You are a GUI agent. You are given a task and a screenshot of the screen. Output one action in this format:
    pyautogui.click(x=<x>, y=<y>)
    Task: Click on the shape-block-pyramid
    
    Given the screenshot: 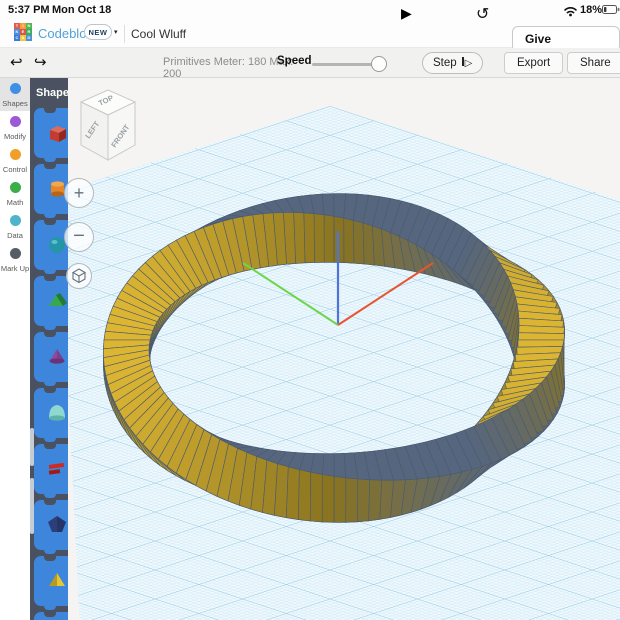 What is the action you would take?
    pyautogui.click(x=51, y=583)
    